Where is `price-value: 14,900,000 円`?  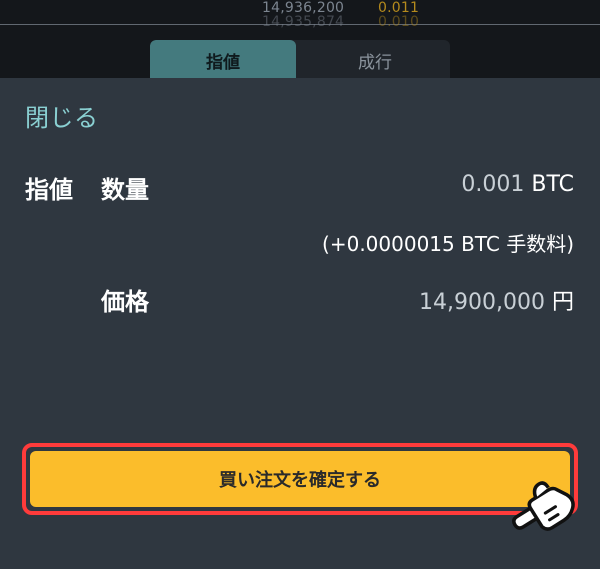 price-value: 14,900,000 円 is located at coordinates (496, 300).